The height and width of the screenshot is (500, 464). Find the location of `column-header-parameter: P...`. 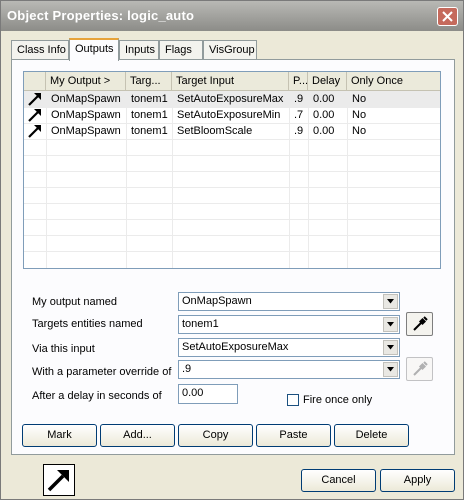

column-header-parameter: P... is located at coordinates (298, 81).